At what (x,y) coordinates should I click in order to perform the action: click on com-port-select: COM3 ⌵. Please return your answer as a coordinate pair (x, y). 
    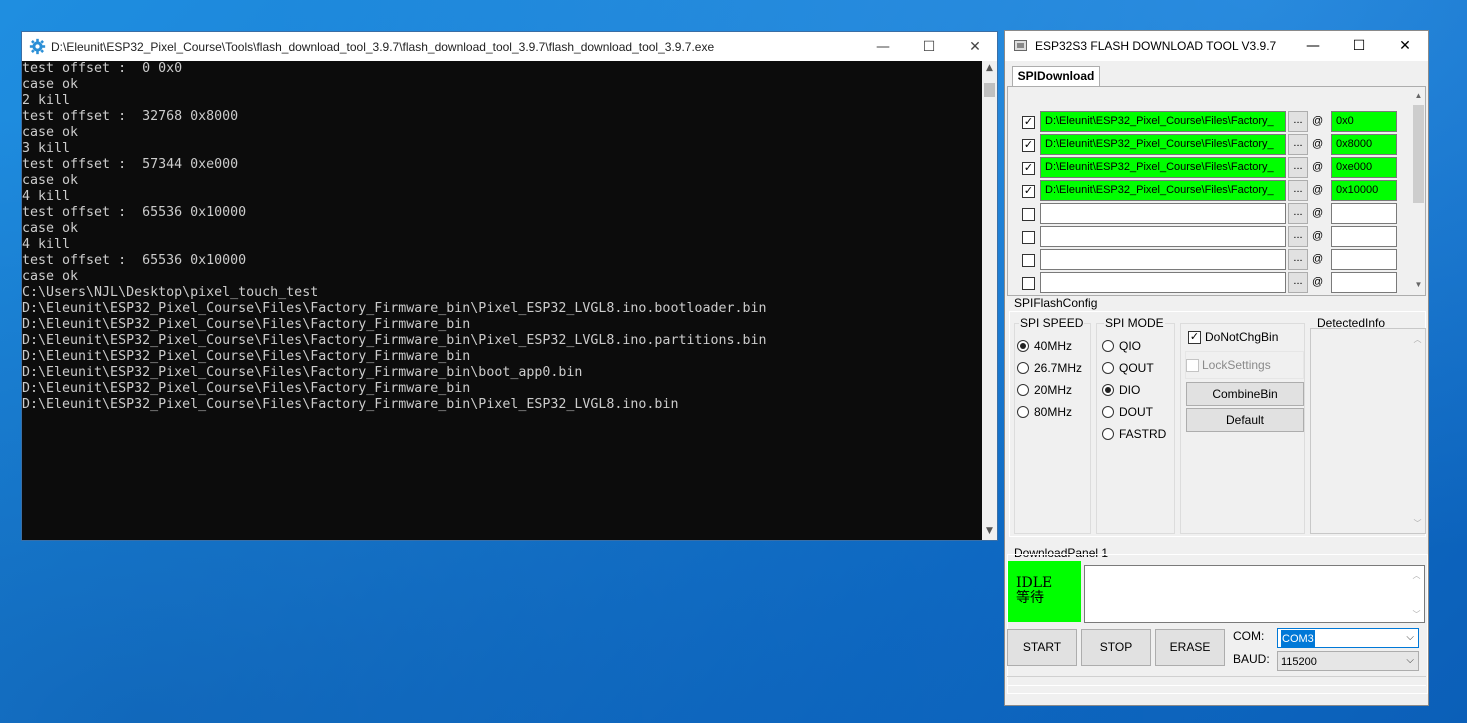
    Looking at the image, I should click on (1348, 638).